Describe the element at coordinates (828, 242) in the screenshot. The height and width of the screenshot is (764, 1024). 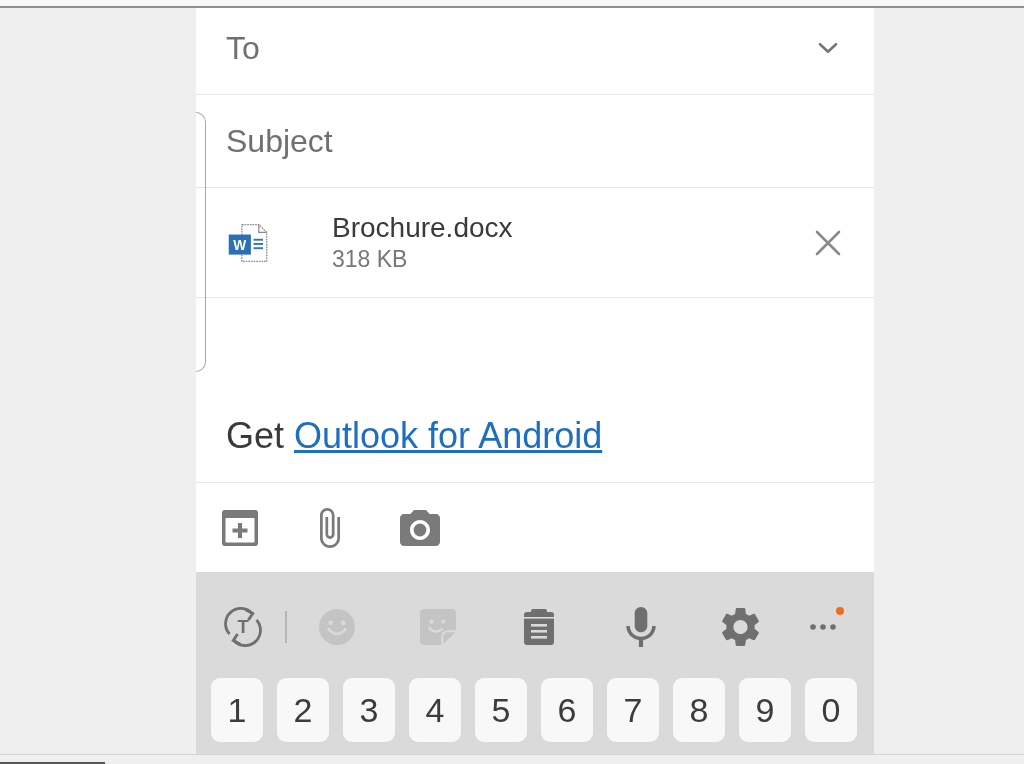
I see `close-icon` at that location.